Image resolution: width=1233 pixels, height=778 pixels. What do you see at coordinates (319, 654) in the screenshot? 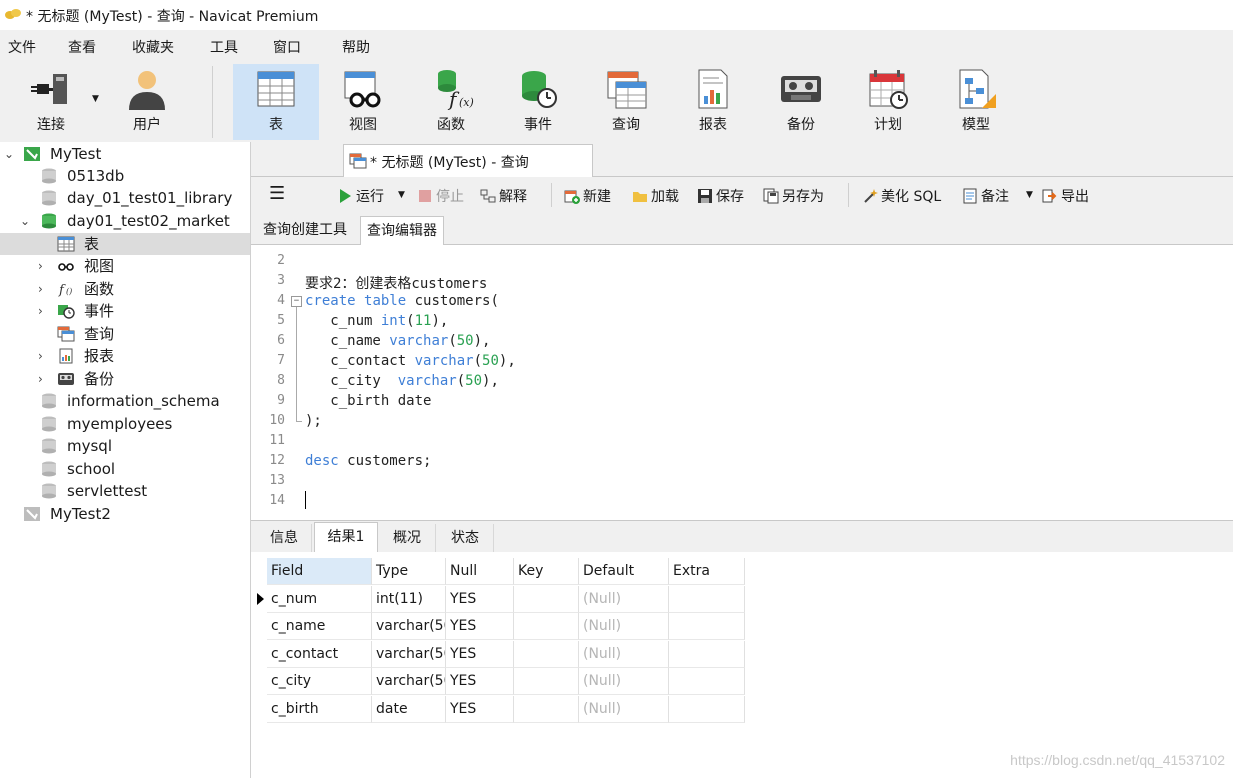
I see `table-cell: c_contact` at bounding box center [319, 654].